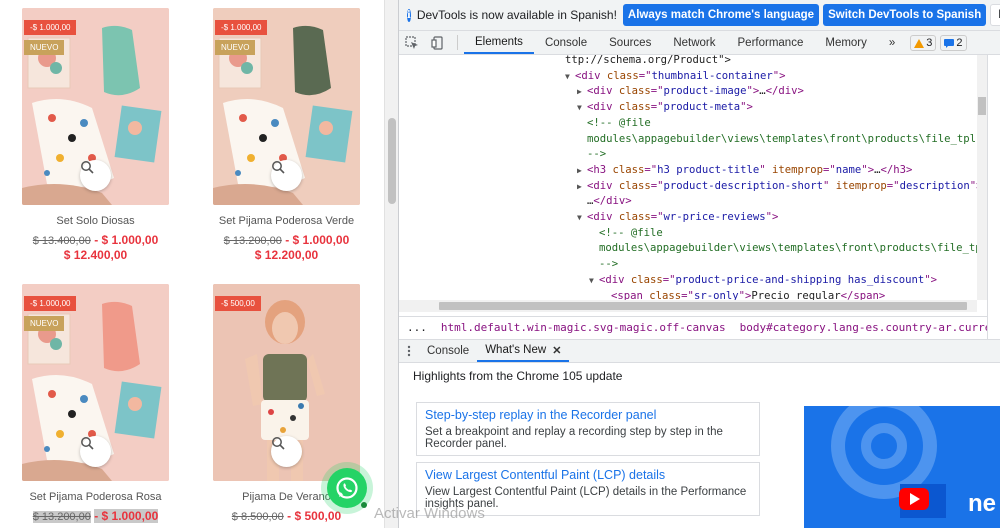 Image resolution: width=1000 pixels, height=528 pixels. Describe the element at coordinates (286, 382) in the screenshot. I see `product-image: -$ 500,00` at that location.